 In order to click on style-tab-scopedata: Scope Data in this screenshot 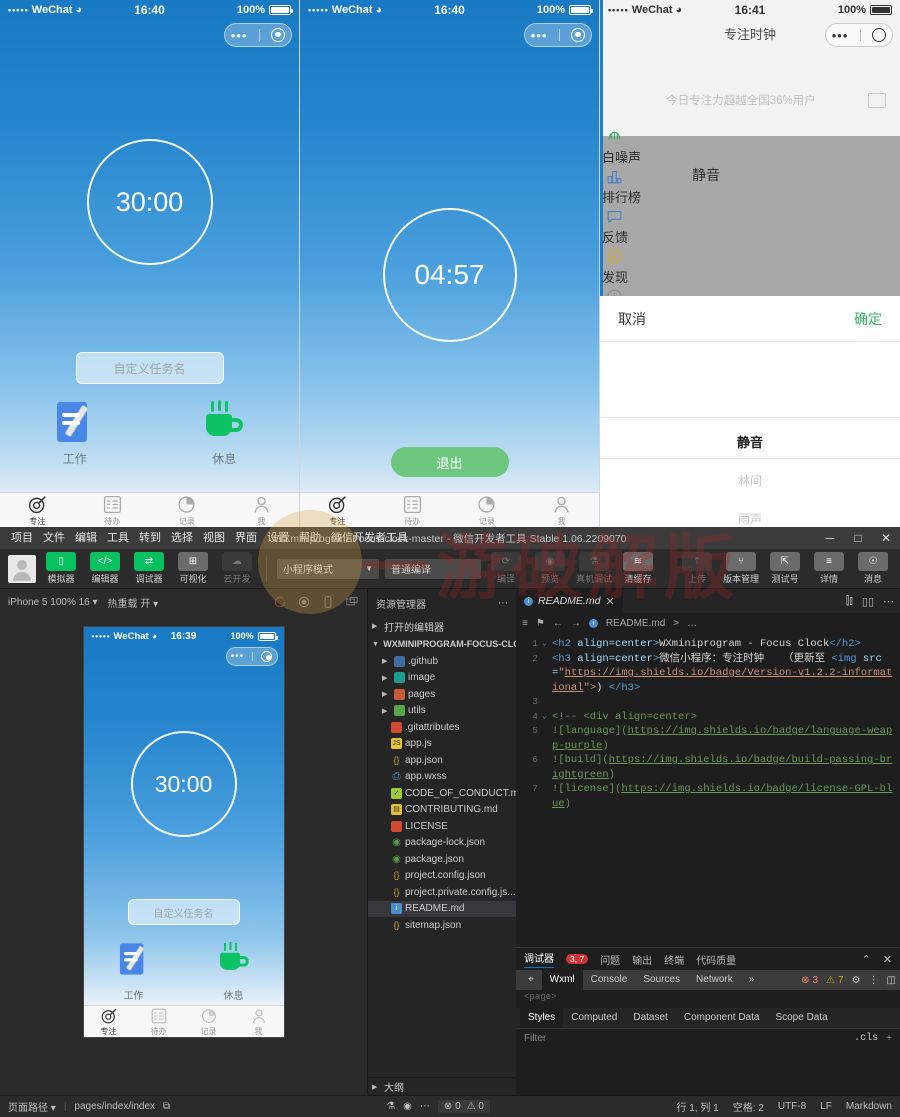, I will do `click(801, 1018)`.